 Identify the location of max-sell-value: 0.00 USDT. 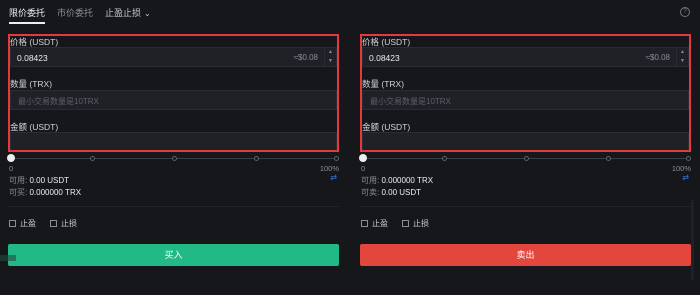
(401, 192).